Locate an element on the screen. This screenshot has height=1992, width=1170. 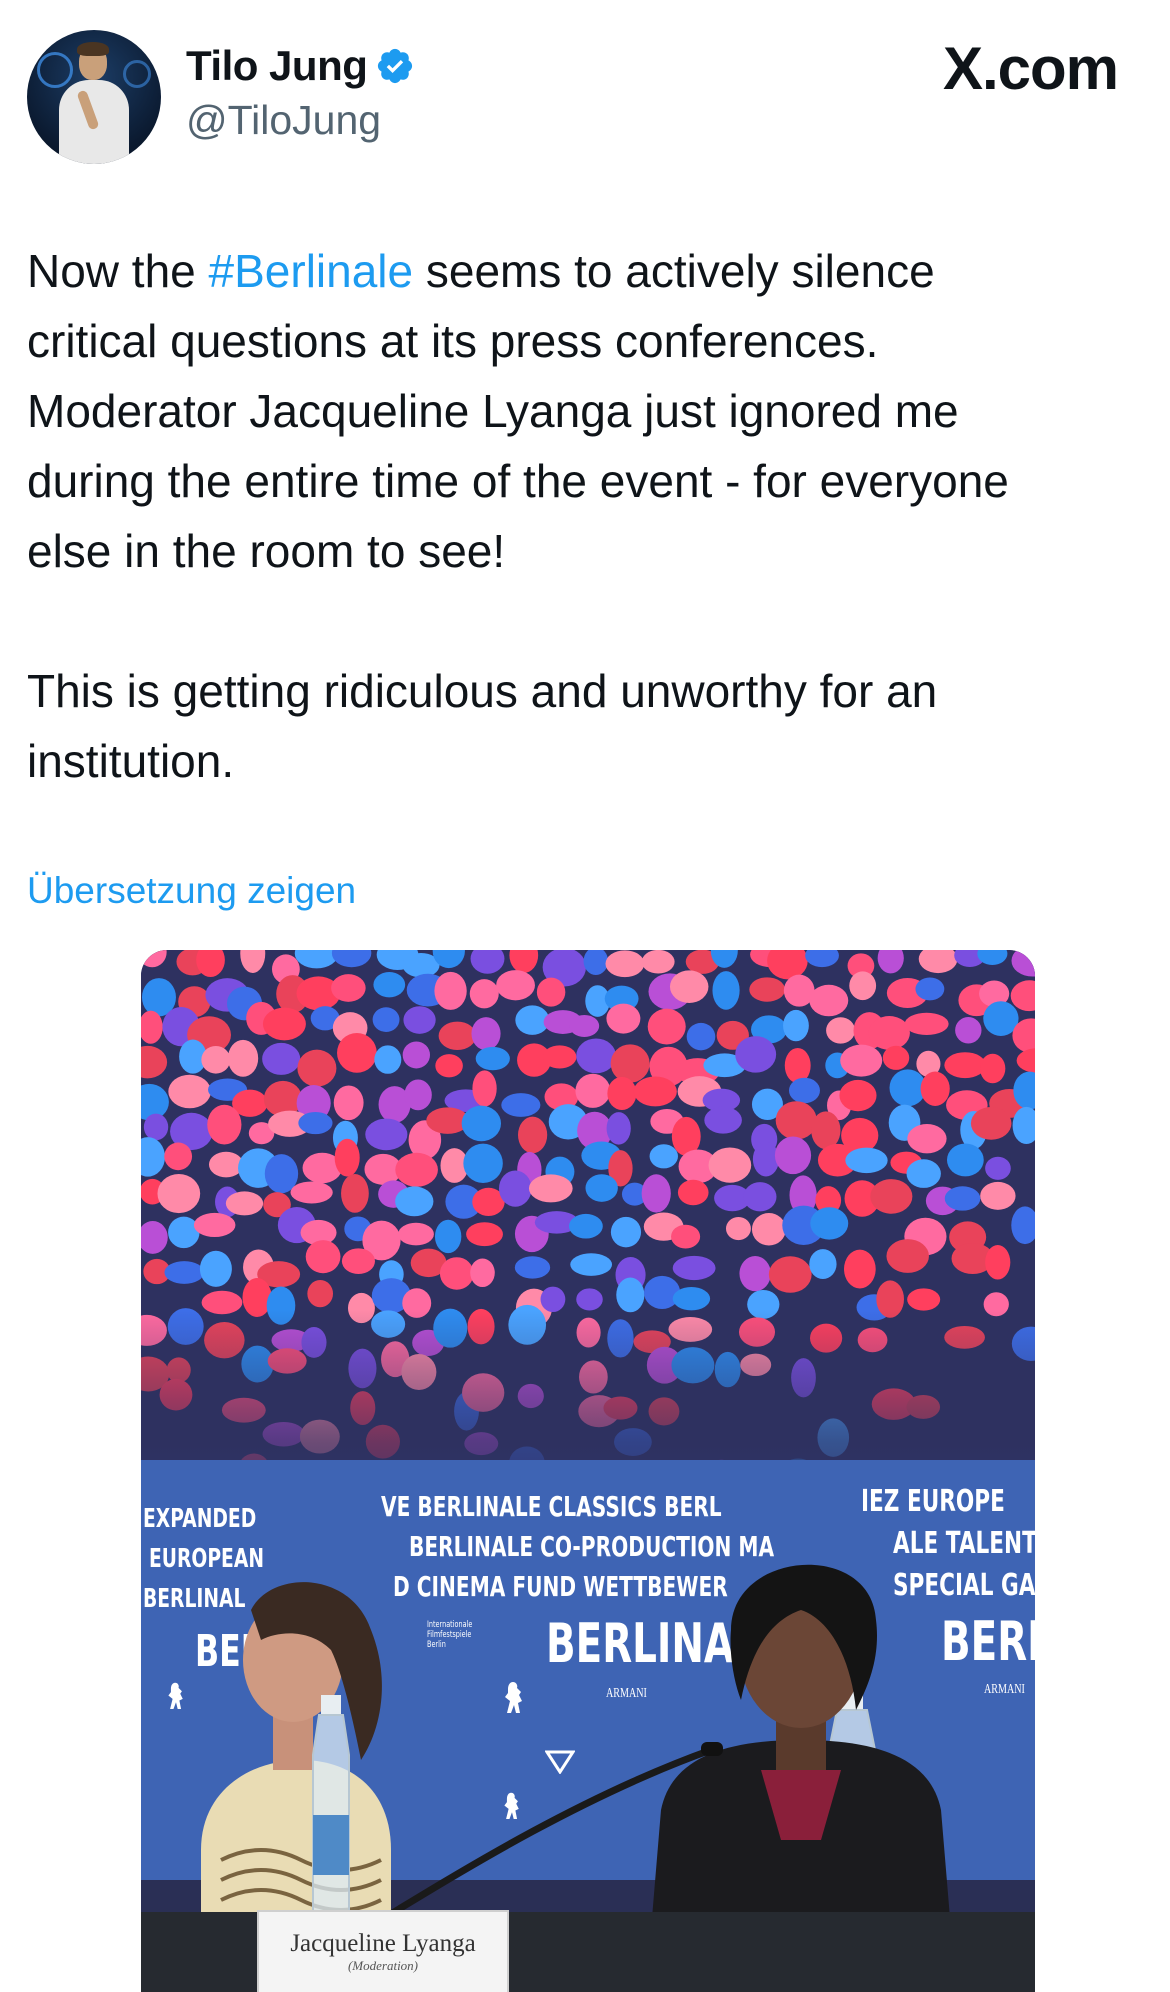
avatar-hair is located at coordinates (93, 49).